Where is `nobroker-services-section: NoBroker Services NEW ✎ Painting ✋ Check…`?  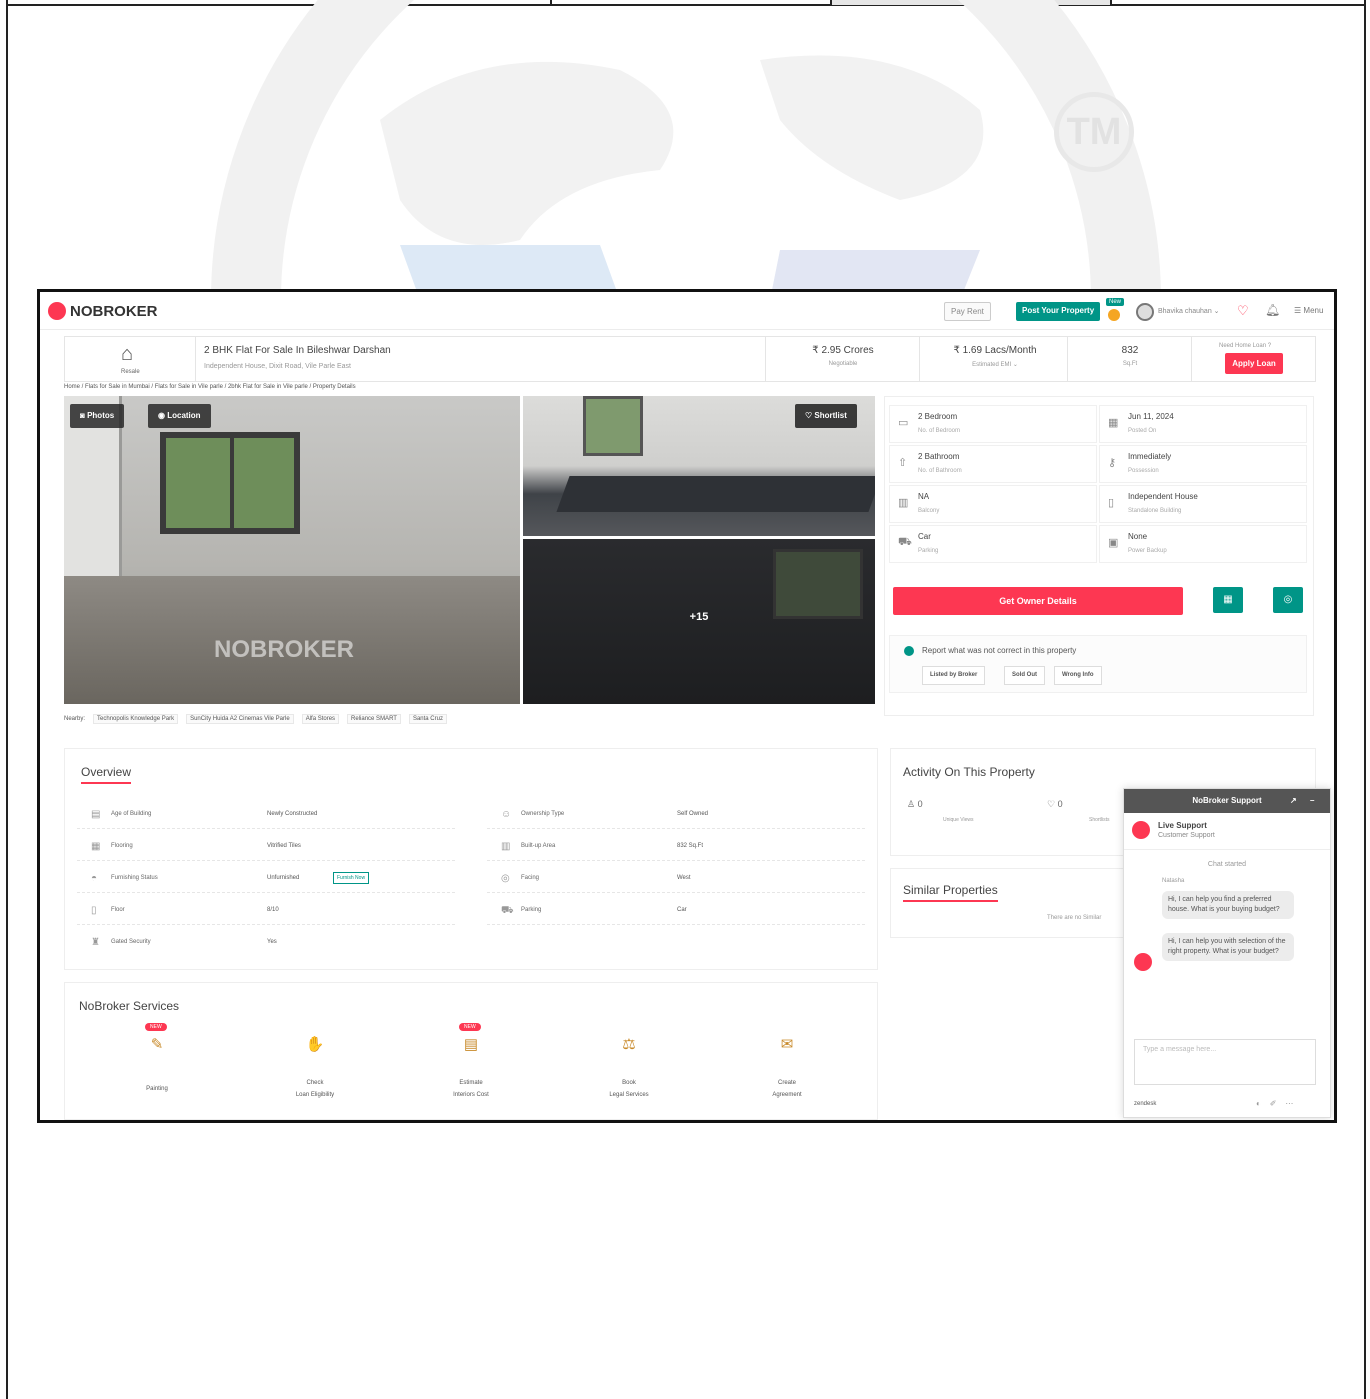
nobroker-services-section: NoBroker Services NEW ✎ Painting ✋ Check… is located at coordinates (471, 1051).